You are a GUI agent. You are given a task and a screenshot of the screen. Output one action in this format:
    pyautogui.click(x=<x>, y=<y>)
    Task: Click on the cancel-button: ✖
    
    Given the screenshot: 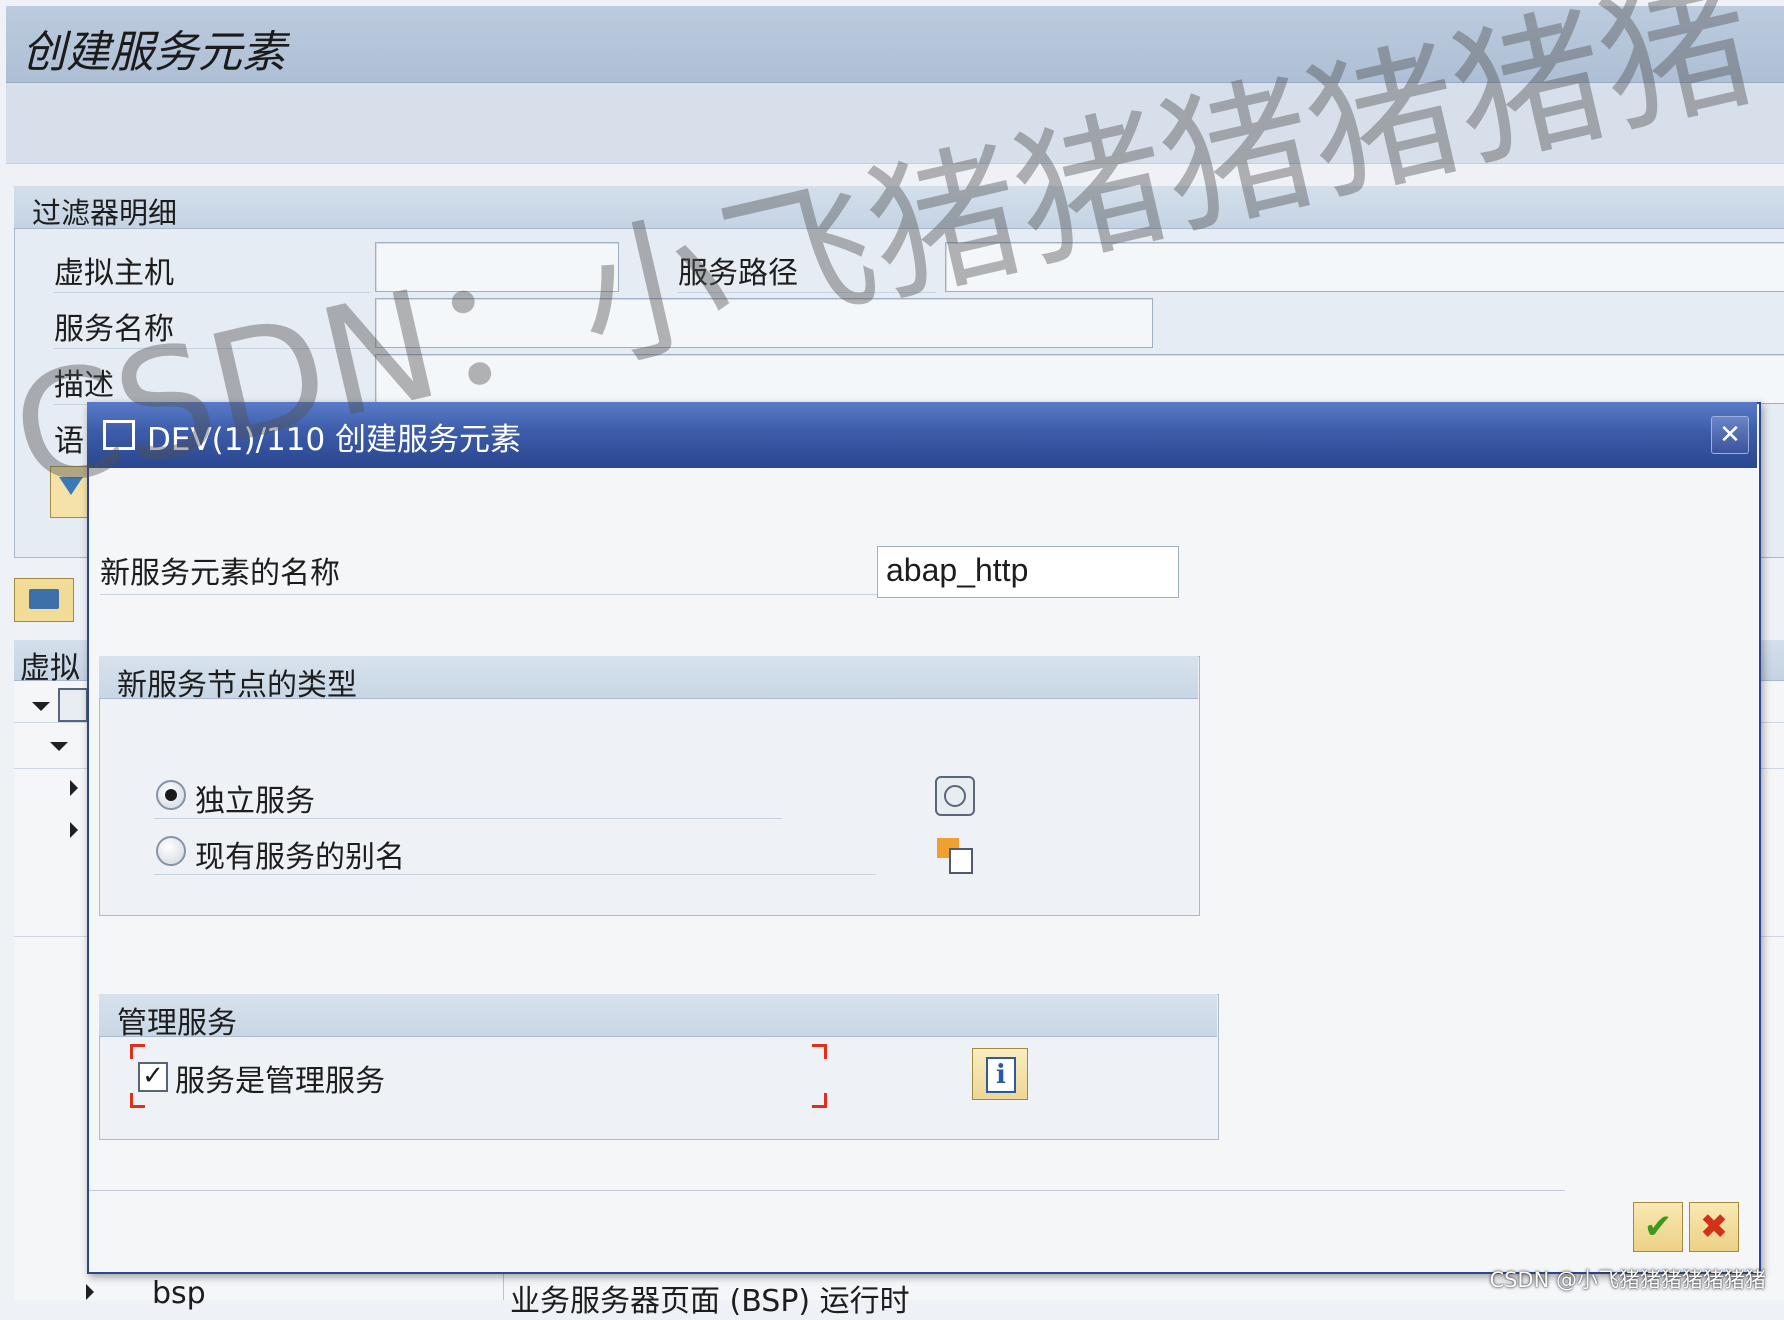 What is the action you would take?
    pyautogui.click(x=1714, y=1227)
    